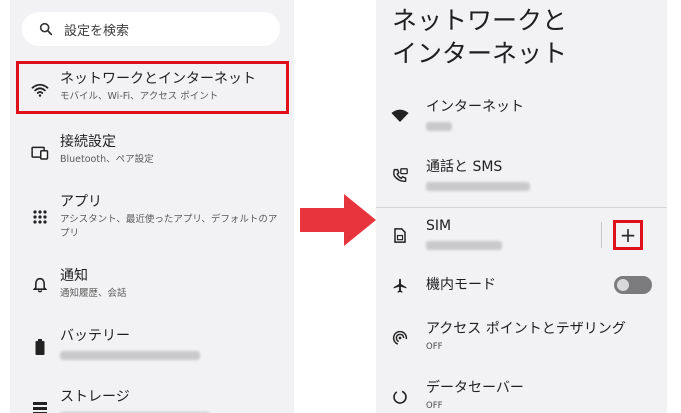 This screenshot has width=681, height=413. What do you see at coordinates (400, 116) in the screenshot?
I see `wifi-filled-icon` at bounding box center [400, 116].